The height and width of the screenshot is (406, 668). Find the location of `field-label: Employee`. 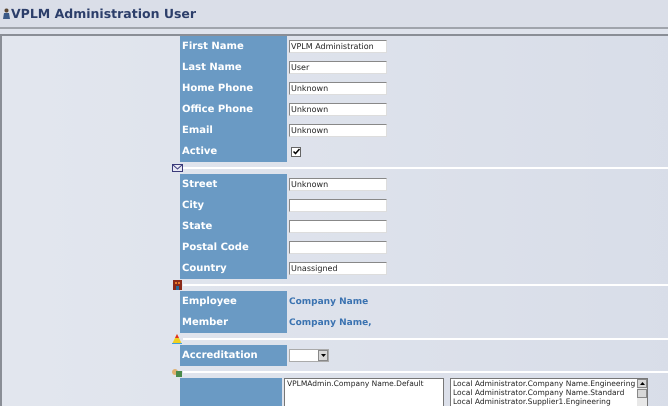

field-label: Employee is located at coordinates (233, 301).